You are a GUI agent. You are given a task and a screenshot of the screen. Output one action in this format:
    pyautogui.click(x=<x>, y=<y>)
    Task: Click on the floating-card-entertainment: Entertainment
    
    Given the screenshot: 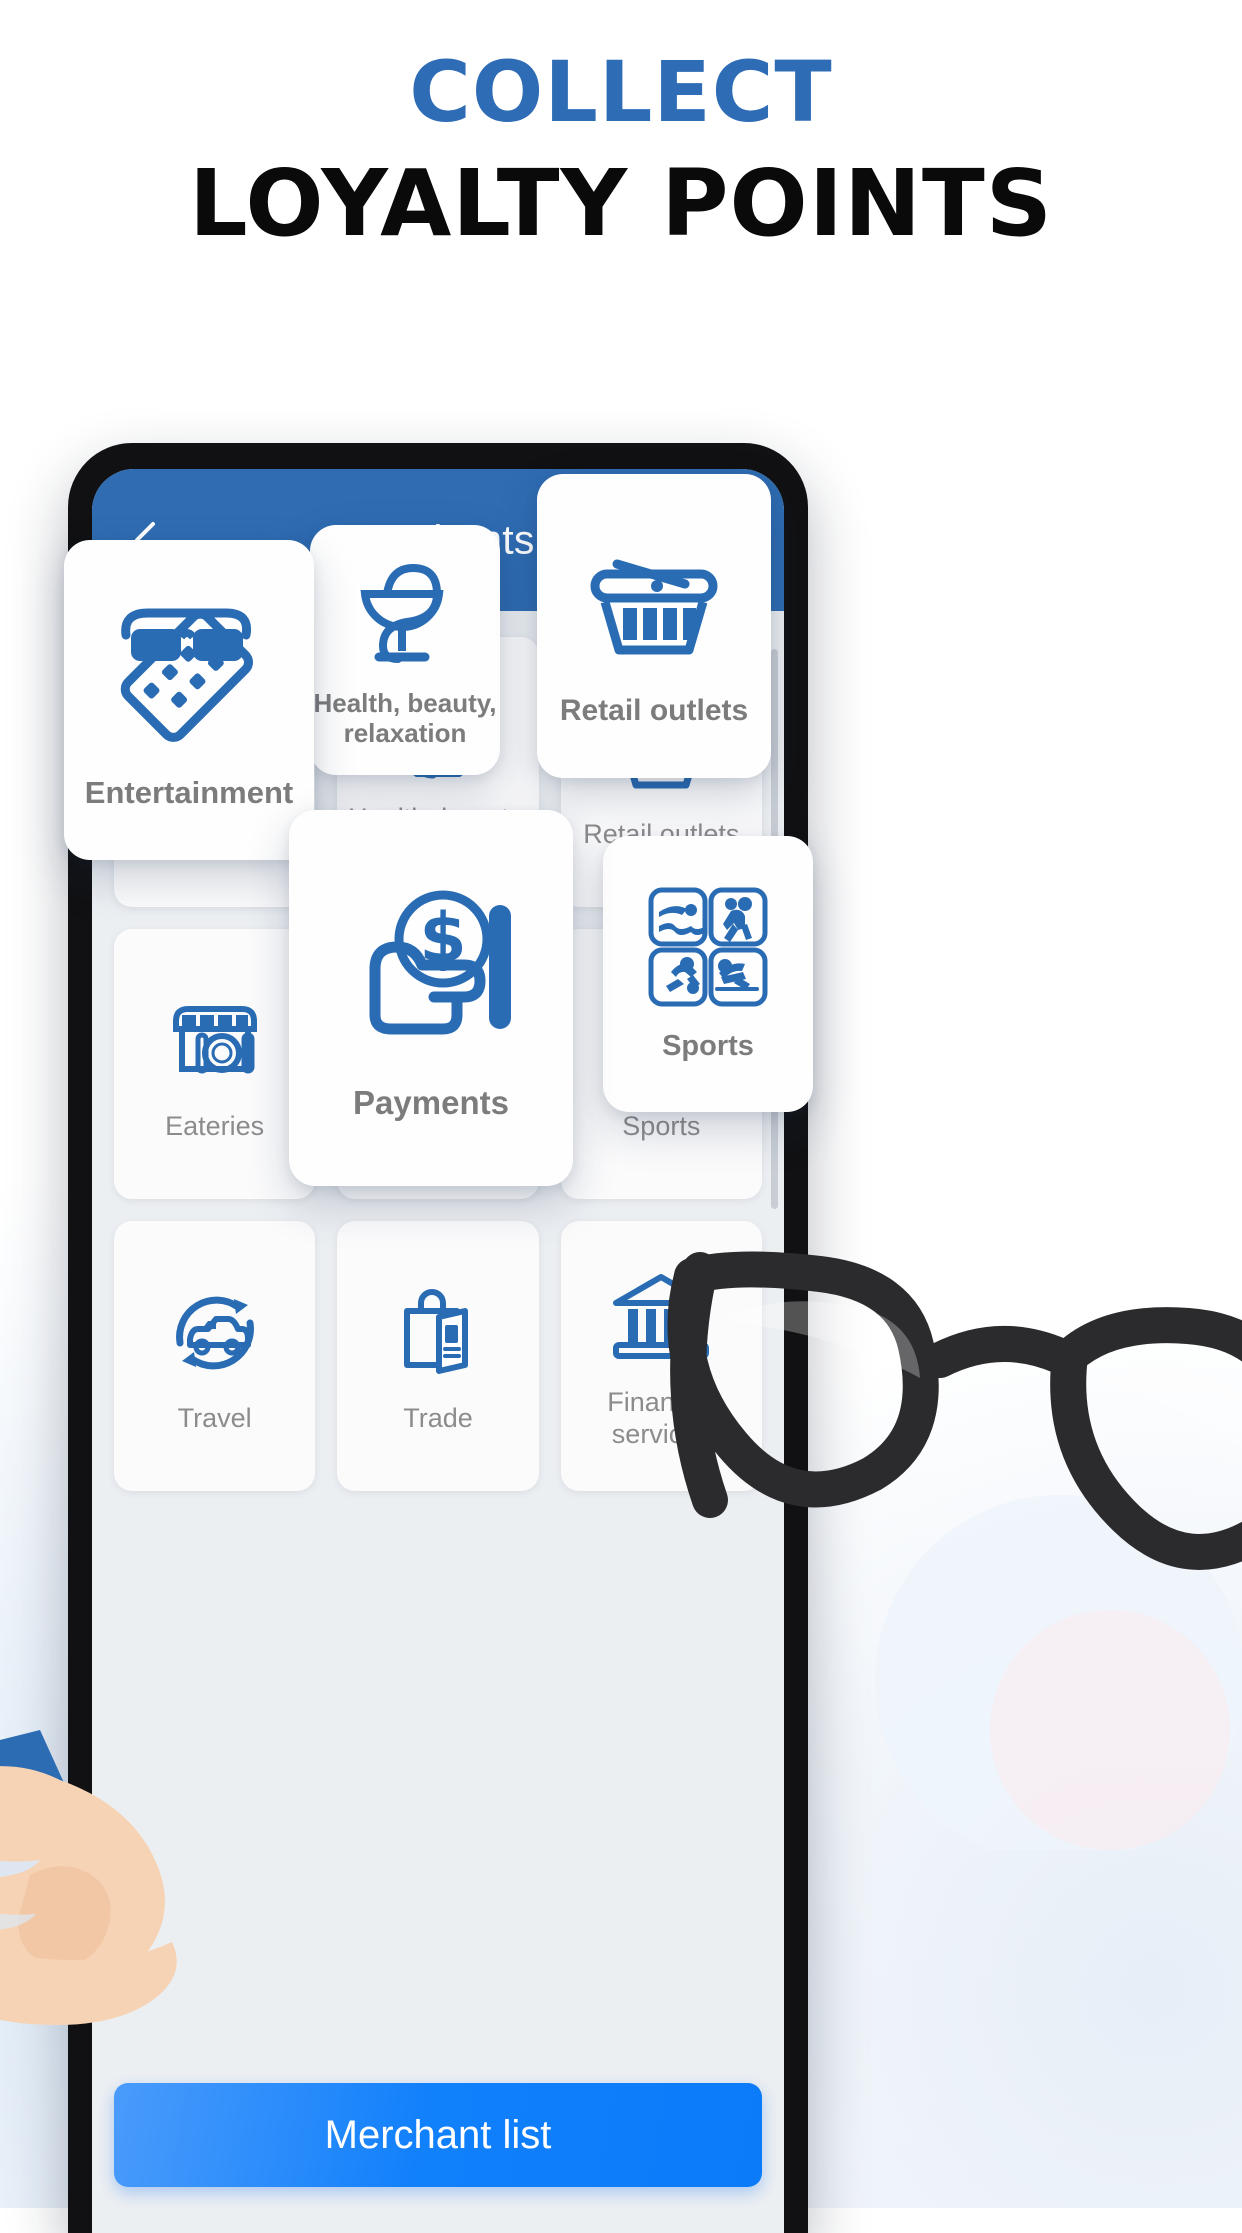 What is the action you would take?
    pyautogui.click(x=189, y=700)
    